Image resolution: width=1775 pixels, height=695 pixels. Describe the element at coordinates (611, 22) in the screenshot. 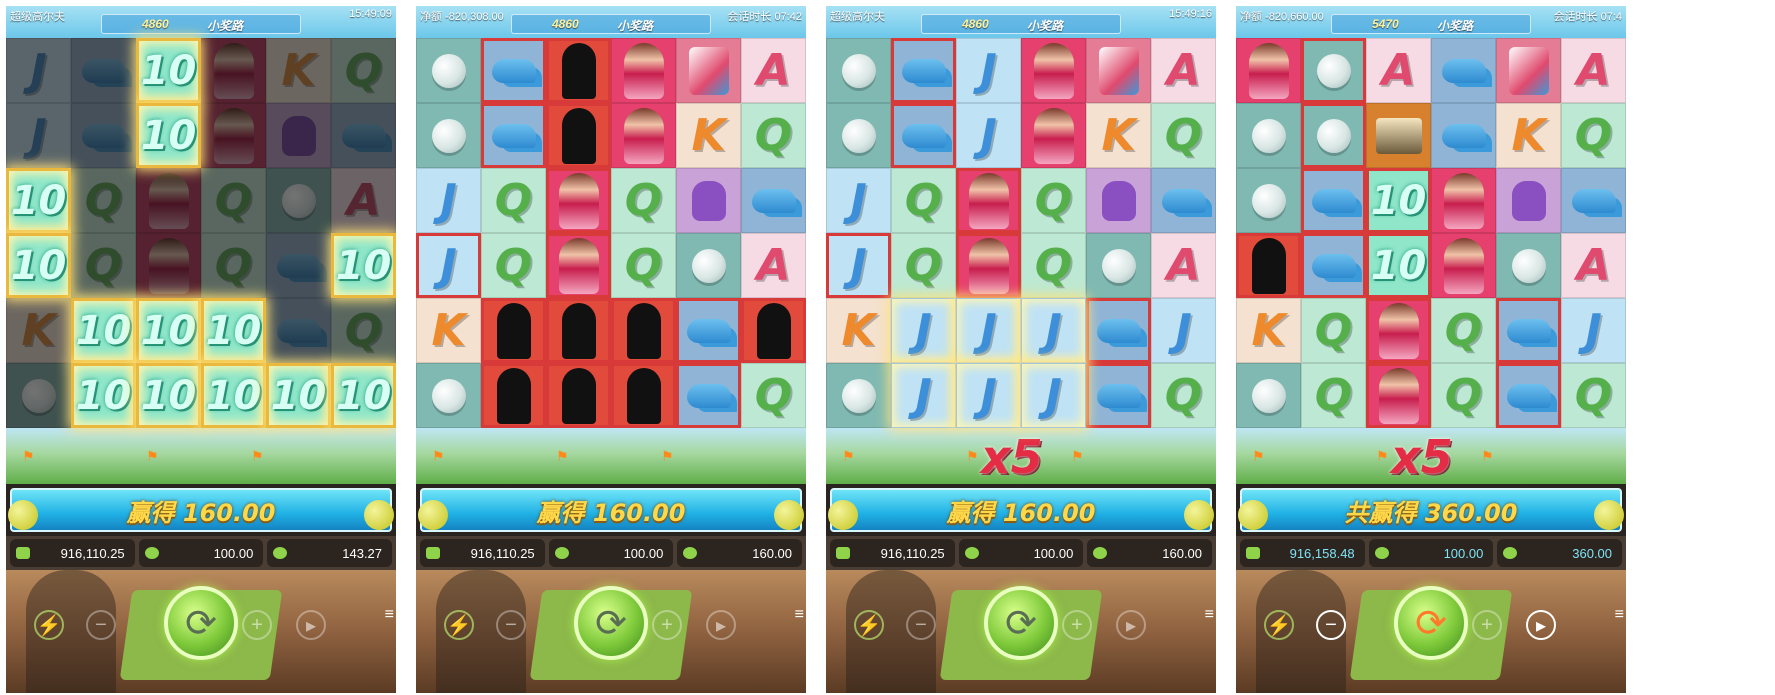

I see `top-status-bar: 净额 -820,308.00 会话时长 07:42 4860 小奖路` at that location.